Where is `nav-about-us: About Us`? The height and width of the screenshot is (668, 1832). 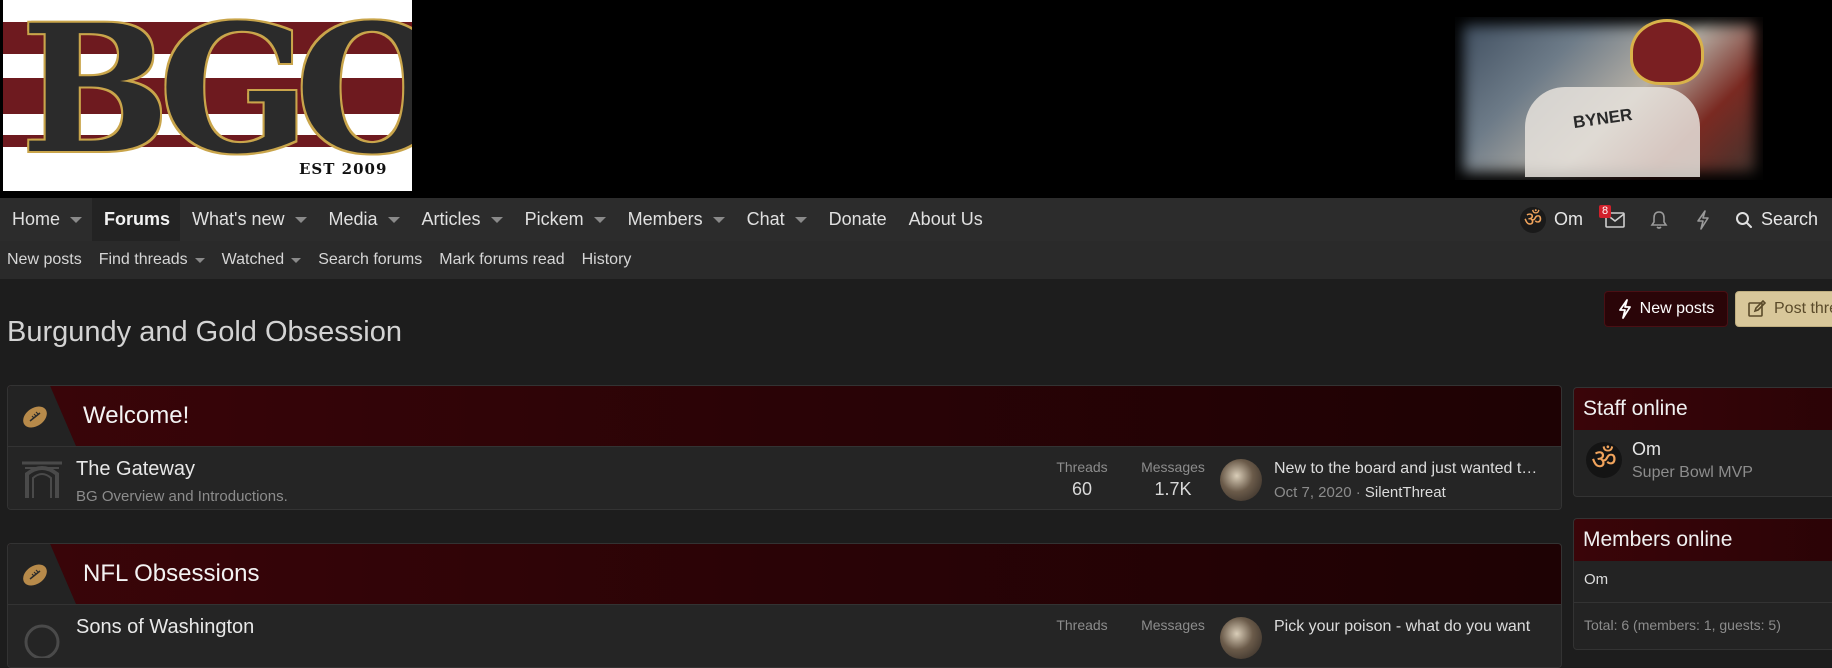 nav-about-us: About Us is located at coordinates (945, 219).